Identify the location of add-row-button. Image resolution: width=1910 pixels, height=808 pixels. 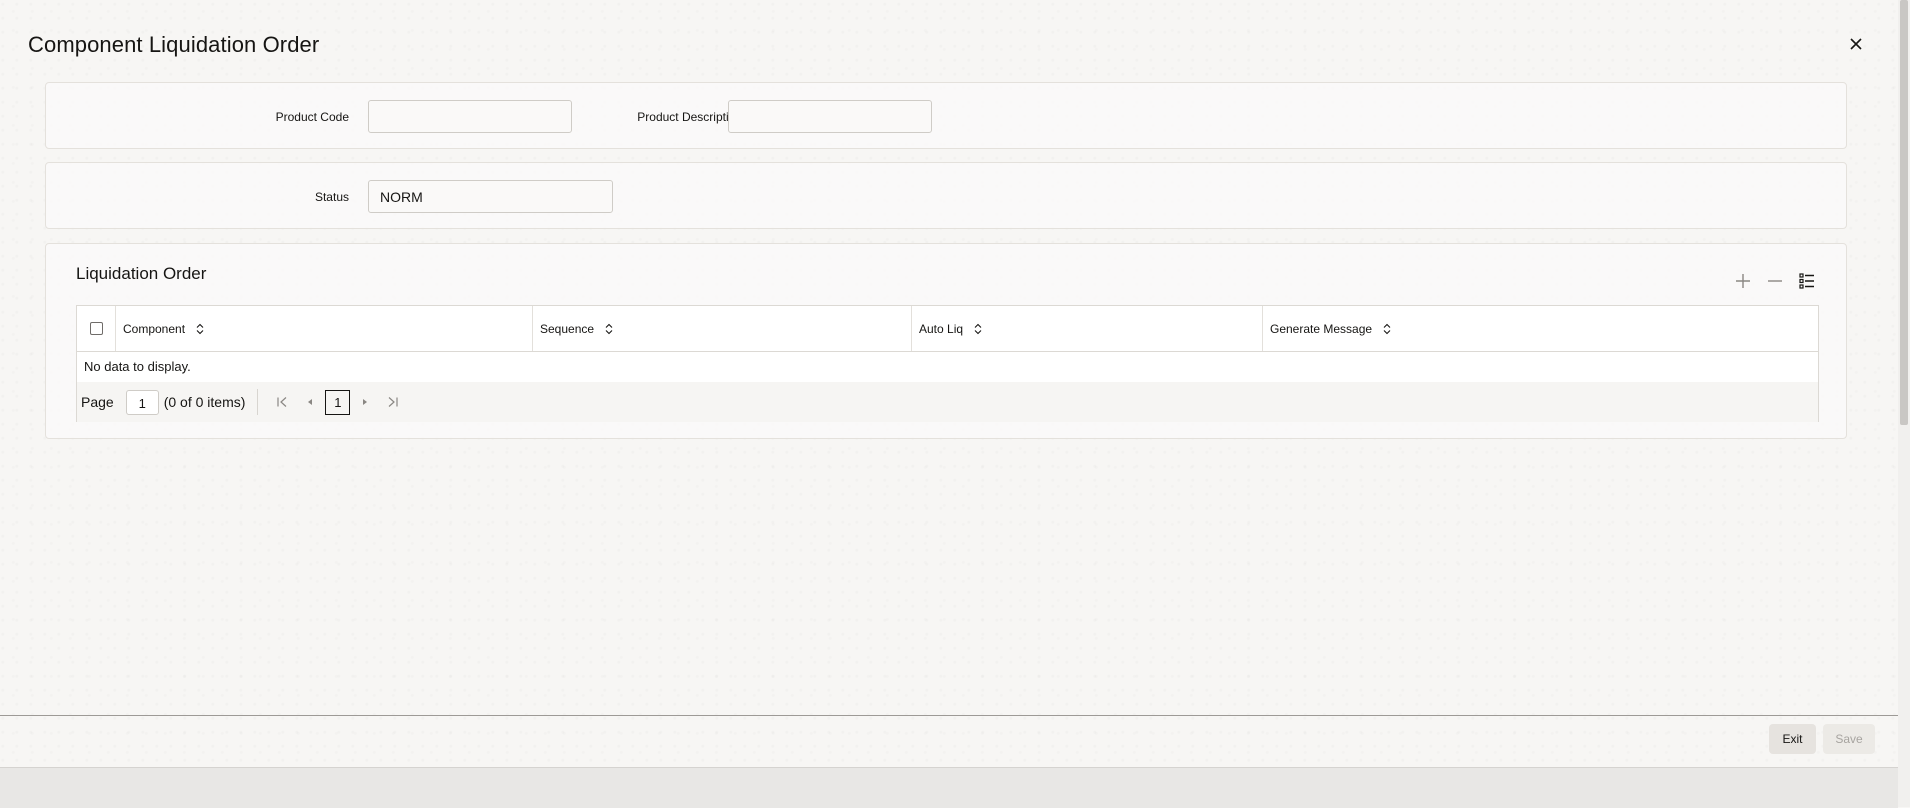
(1743, 281).